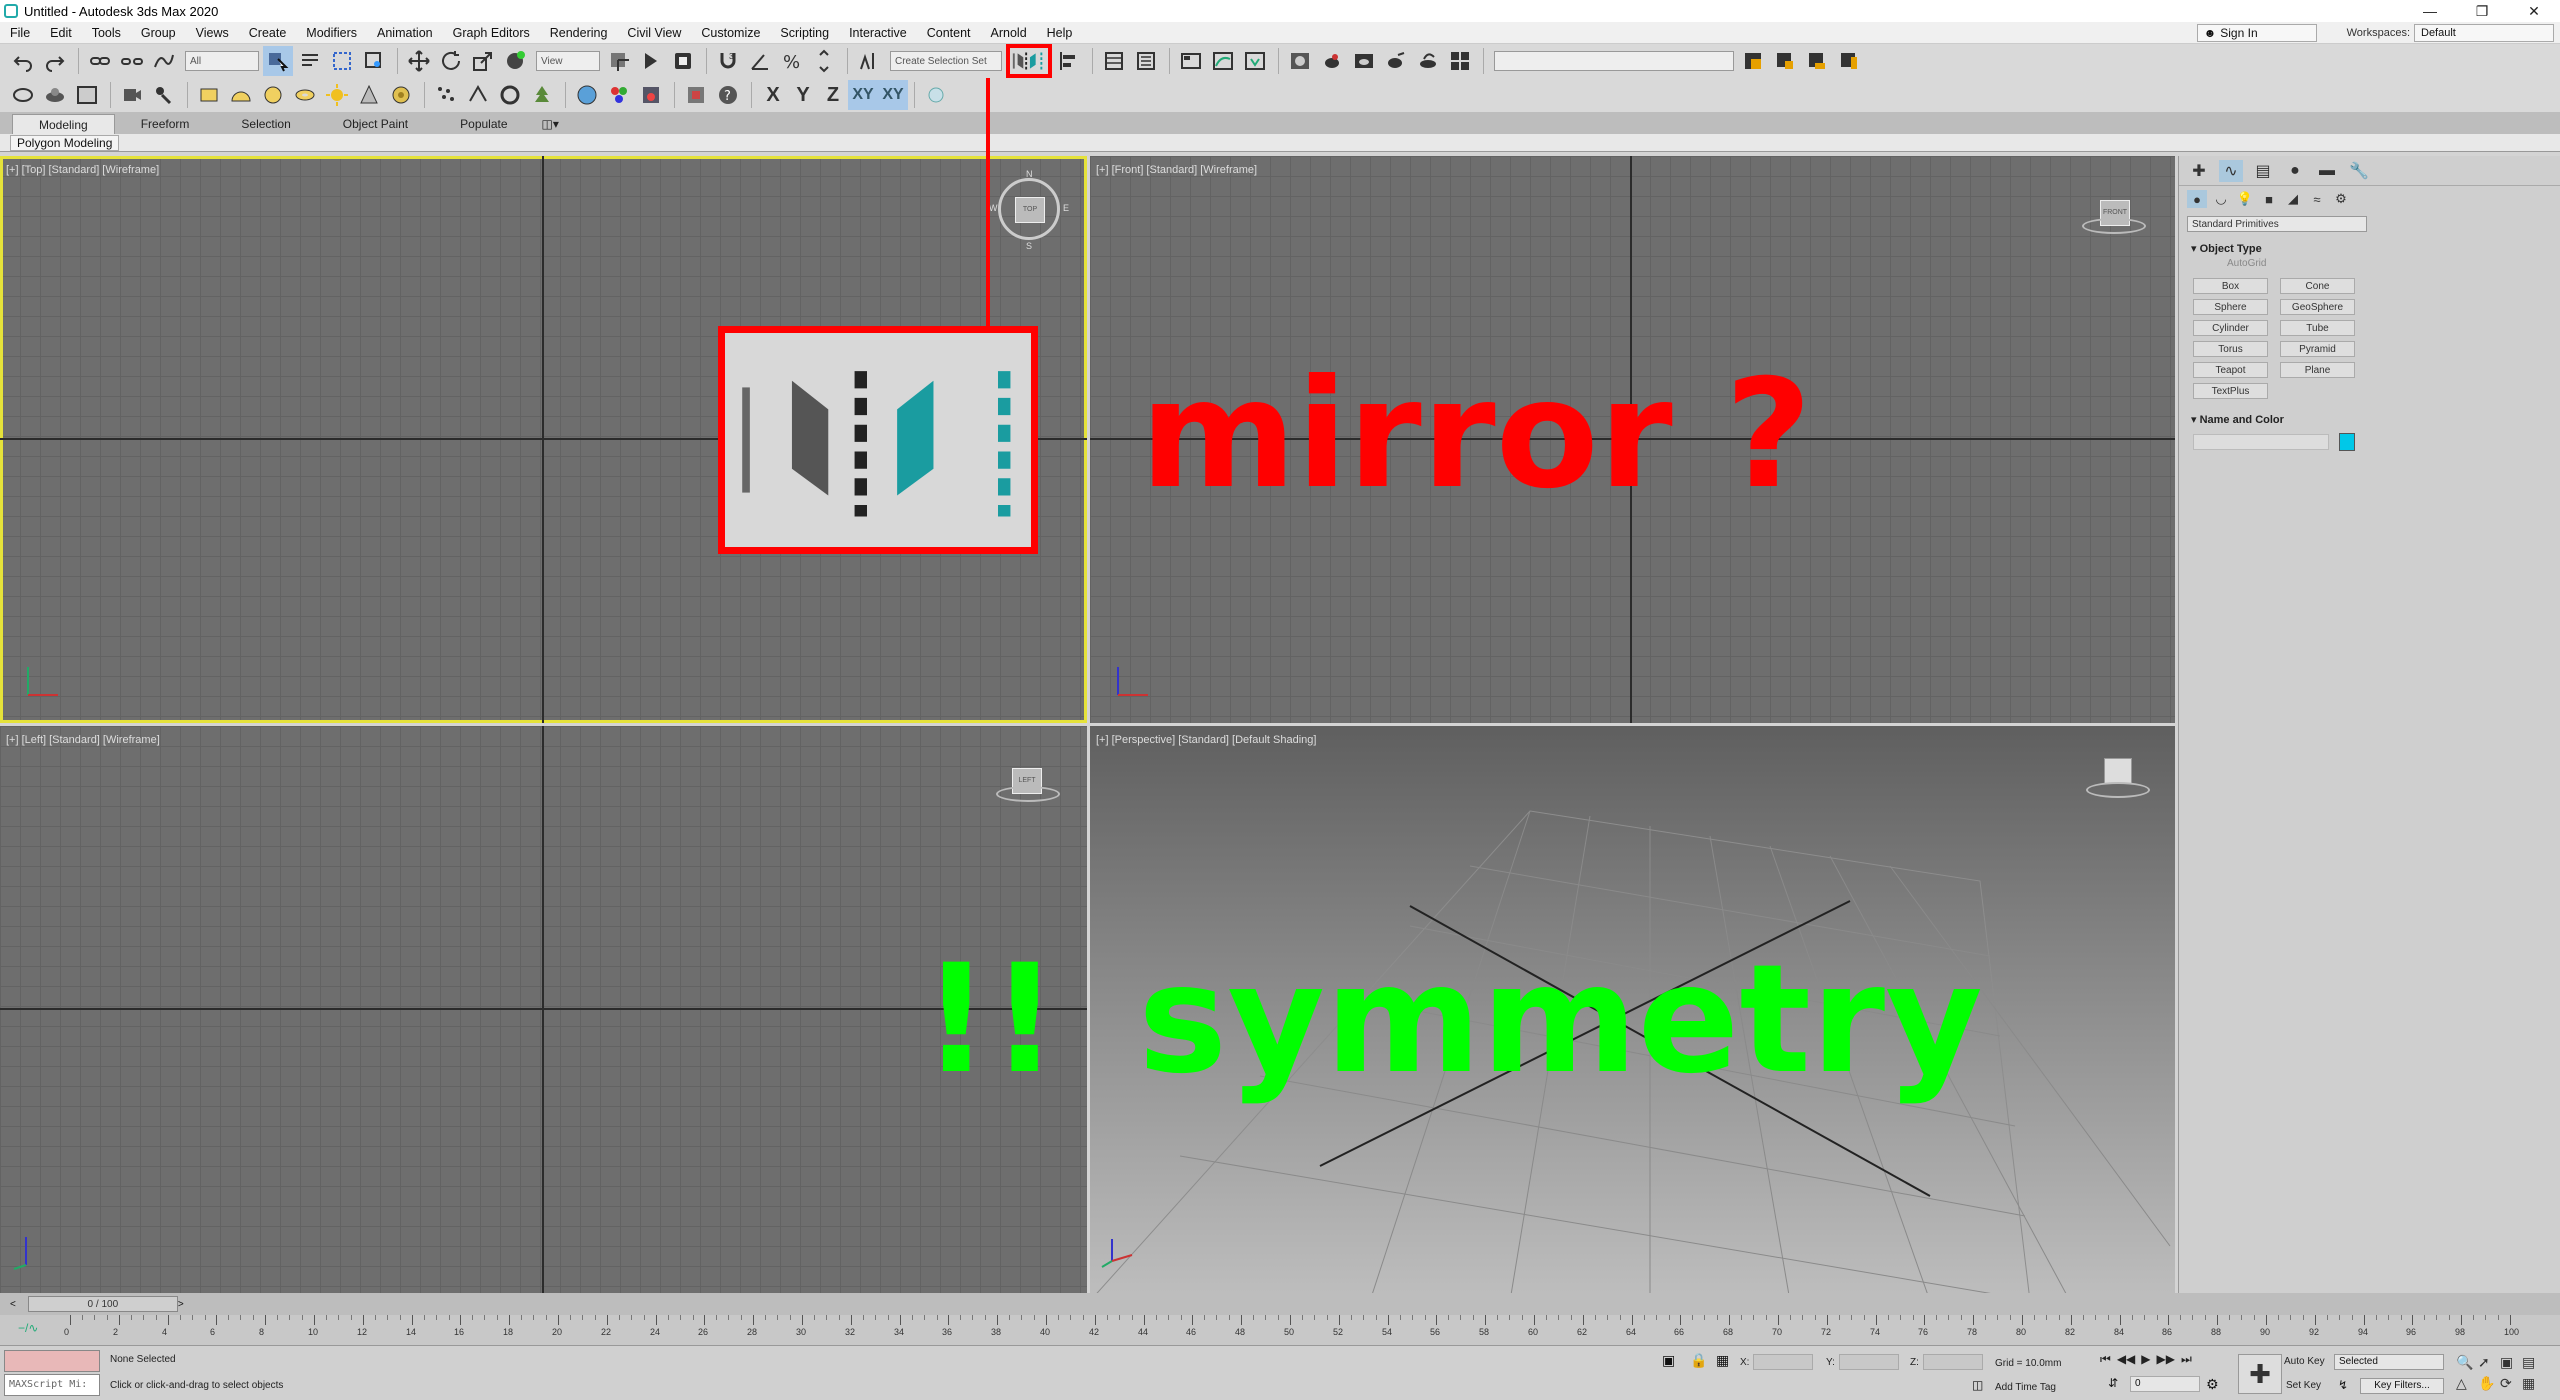 The width and height of the screenshot is (2560, 1400). Describe the element at coordinates (803, 95) in the screenshot. I see `axis-y-button: Y` at that location.